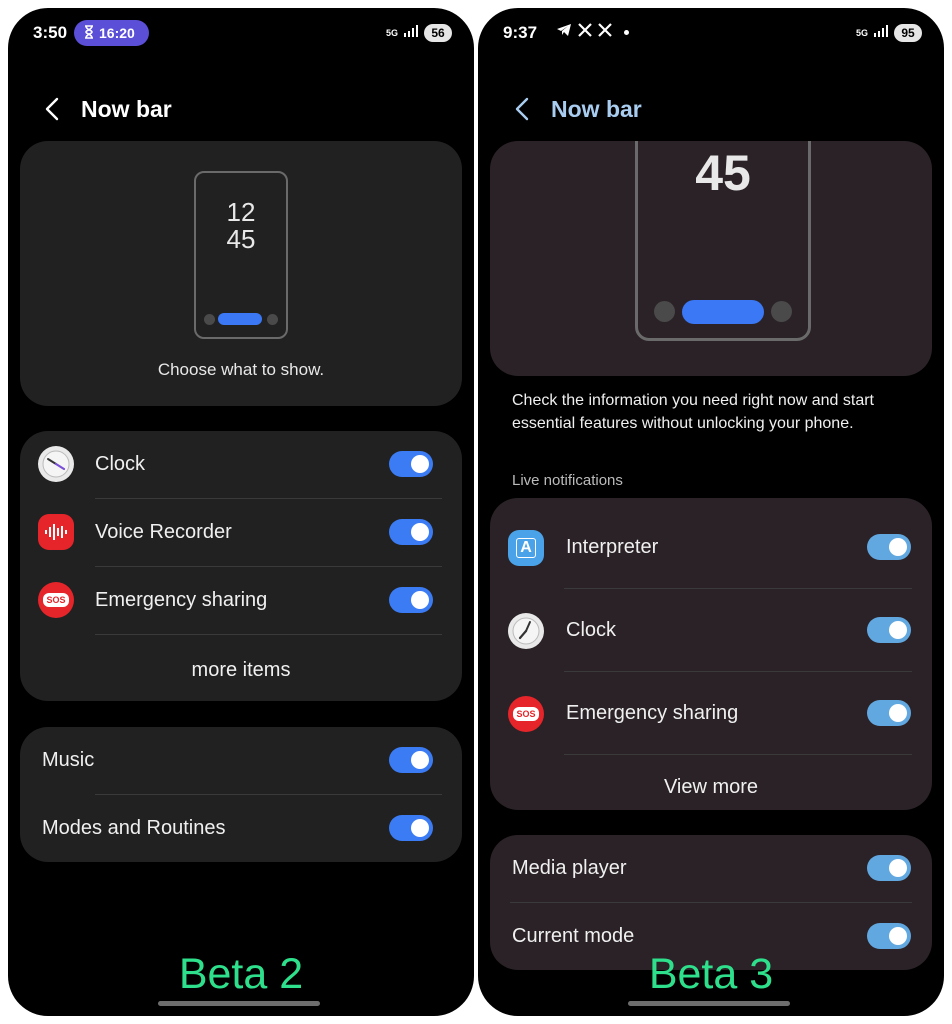 This screenshot has width=952, height=1024. Describe the element at coordinates (711, 974) in the screenshot. I see `beta-label: Beta 3` at that location.